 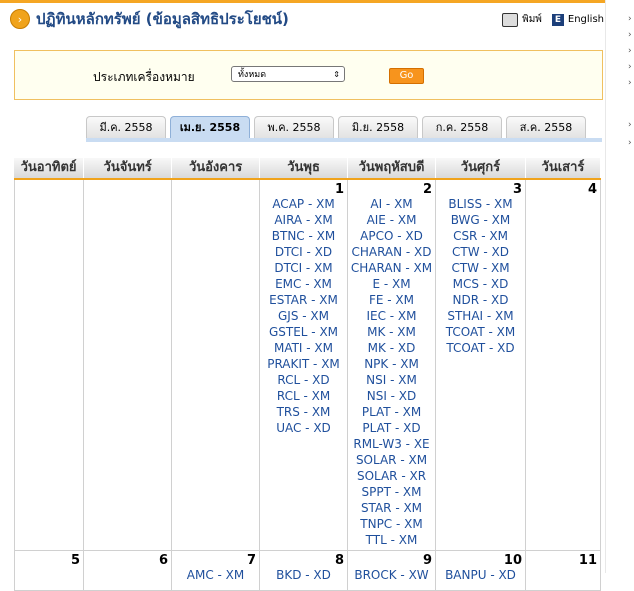 I want to click on filter-panel: ประเภทเครื่องหมาย ทั้งหมด ⇕ Go, so click(x=308, y=75).